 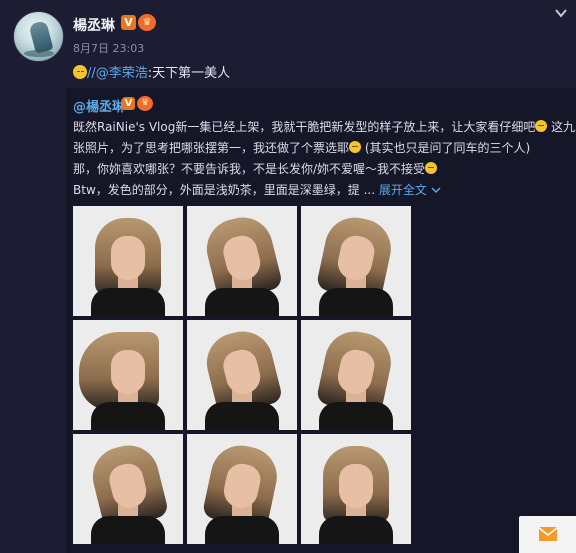 I want to click on mention-link: //@李荣浩, so click(x=117, y=73).